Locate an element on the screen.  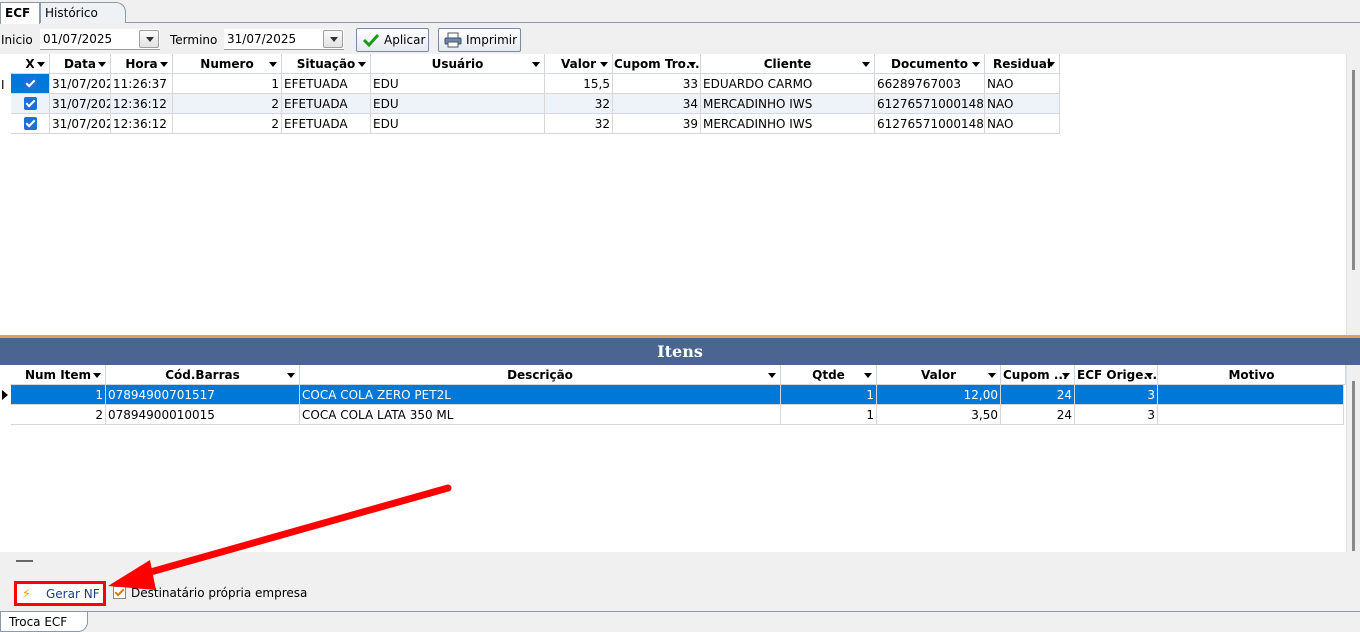
tab-ecf: ECF is located at coordinates (20, 13).